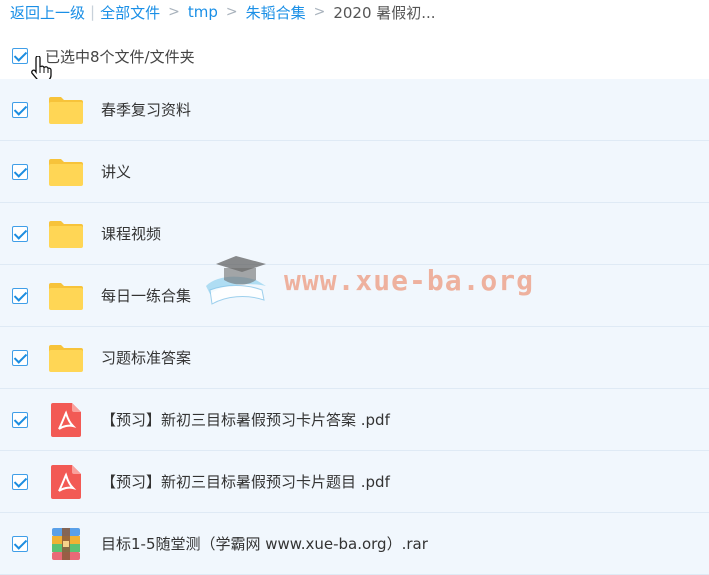  I want to click on select-all-checkbox, so click(20, 56).